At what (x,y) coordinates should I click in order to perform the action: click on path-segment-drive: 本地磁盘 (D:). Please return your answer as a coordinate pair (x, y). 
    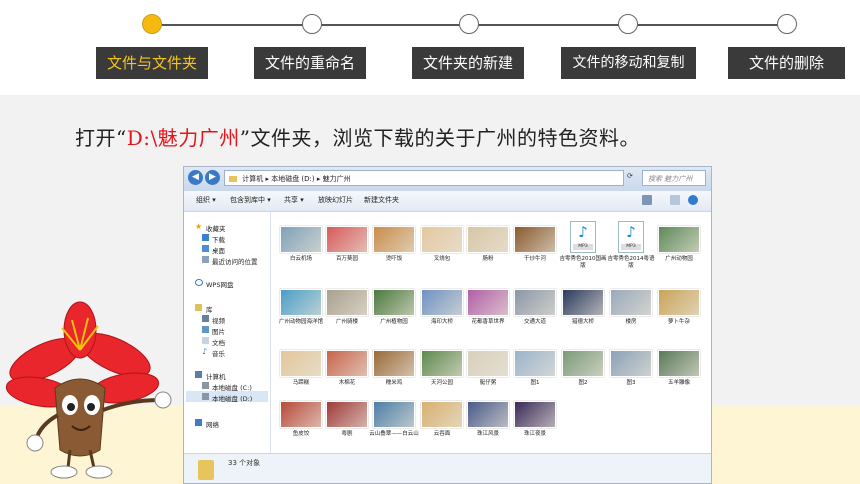
    Looking at the image, I should click on (292, 179).